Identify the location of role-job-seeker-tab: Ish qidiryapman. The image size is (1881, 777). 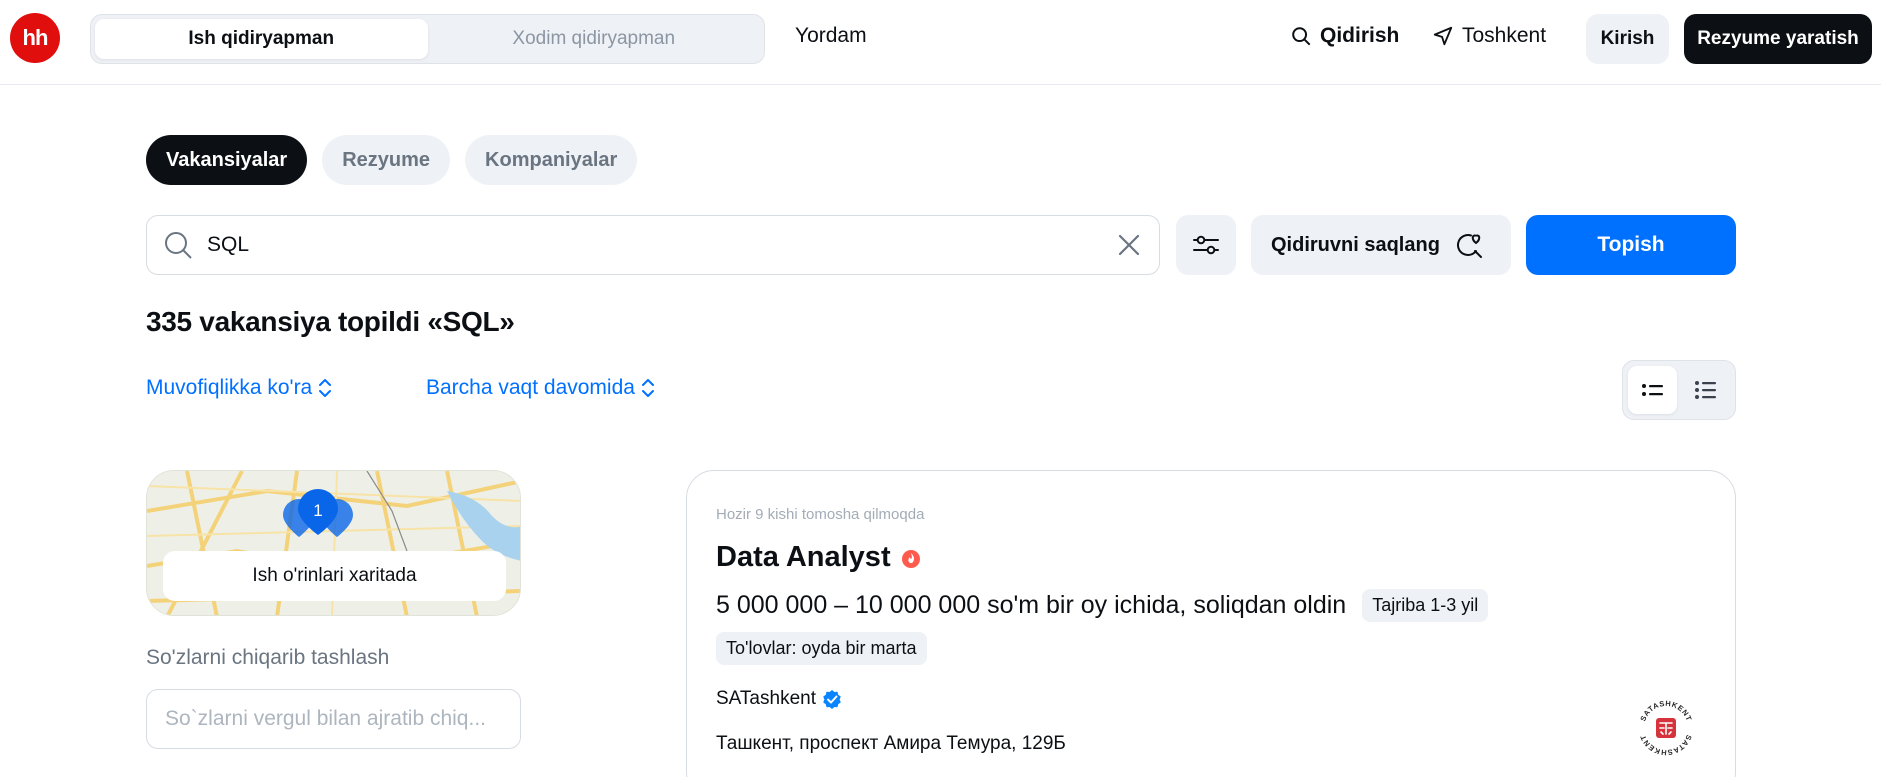
(261, 39).